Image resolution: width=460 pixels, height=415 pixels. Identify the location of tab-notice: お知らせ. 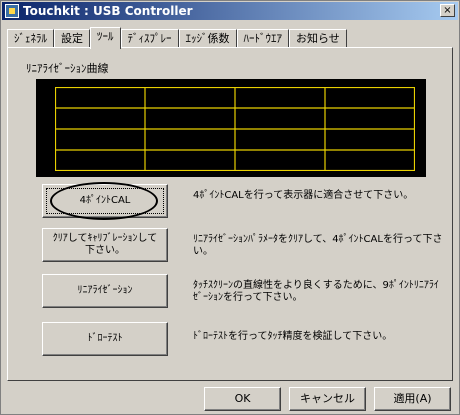
(318, 38).